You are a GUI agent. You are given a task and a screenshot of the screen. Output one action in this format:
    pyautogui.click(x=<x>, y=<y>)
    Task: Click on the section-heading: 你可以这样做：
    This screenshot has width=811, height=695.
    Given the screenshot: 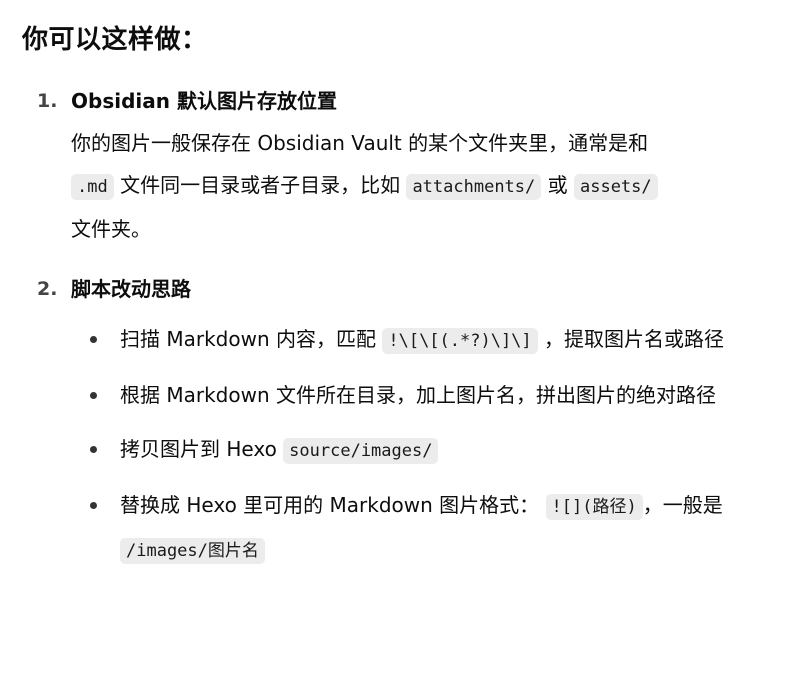 What is the action you would take?
    pyautogui.click(x=115, y=40)
    